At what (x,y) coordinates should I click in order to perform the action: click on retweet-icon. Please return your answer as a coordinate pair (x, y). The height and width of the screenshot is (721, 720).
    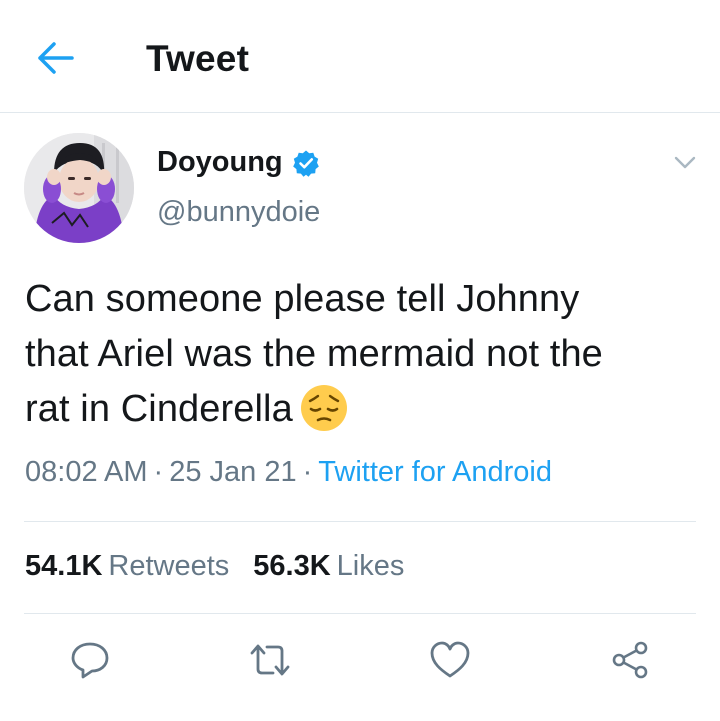
    Looking at the image, I should click on (270, 660).